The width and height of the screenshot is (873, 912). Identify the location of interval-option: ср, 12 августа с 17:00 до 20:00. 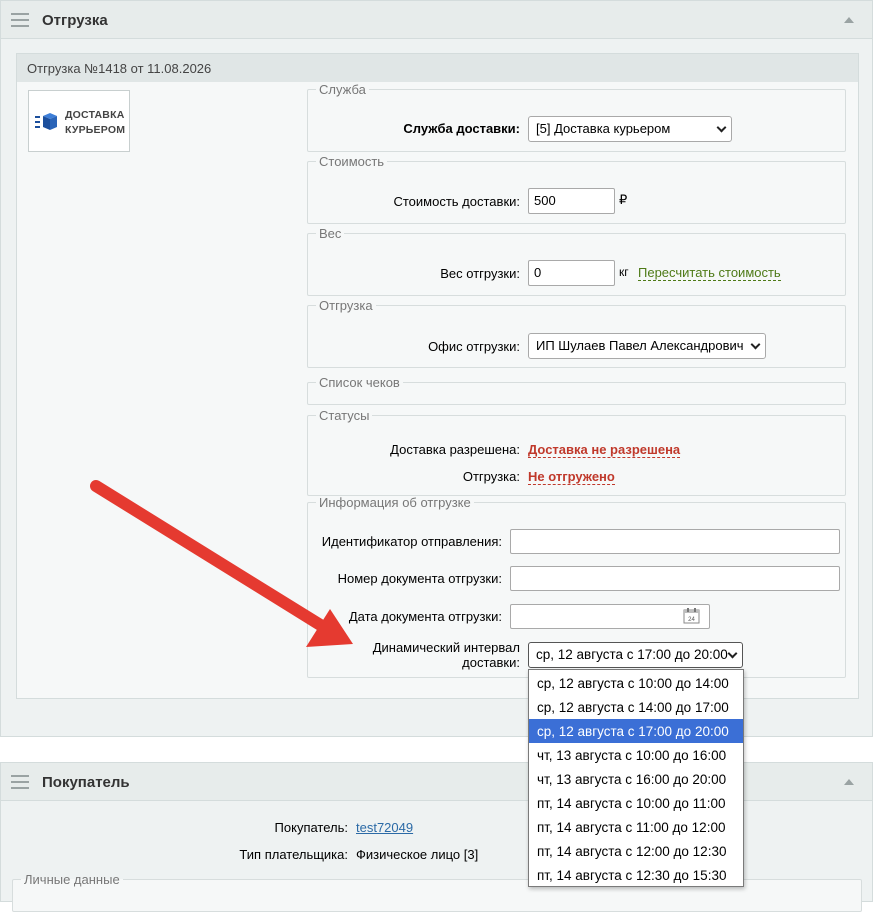
(636, 731).